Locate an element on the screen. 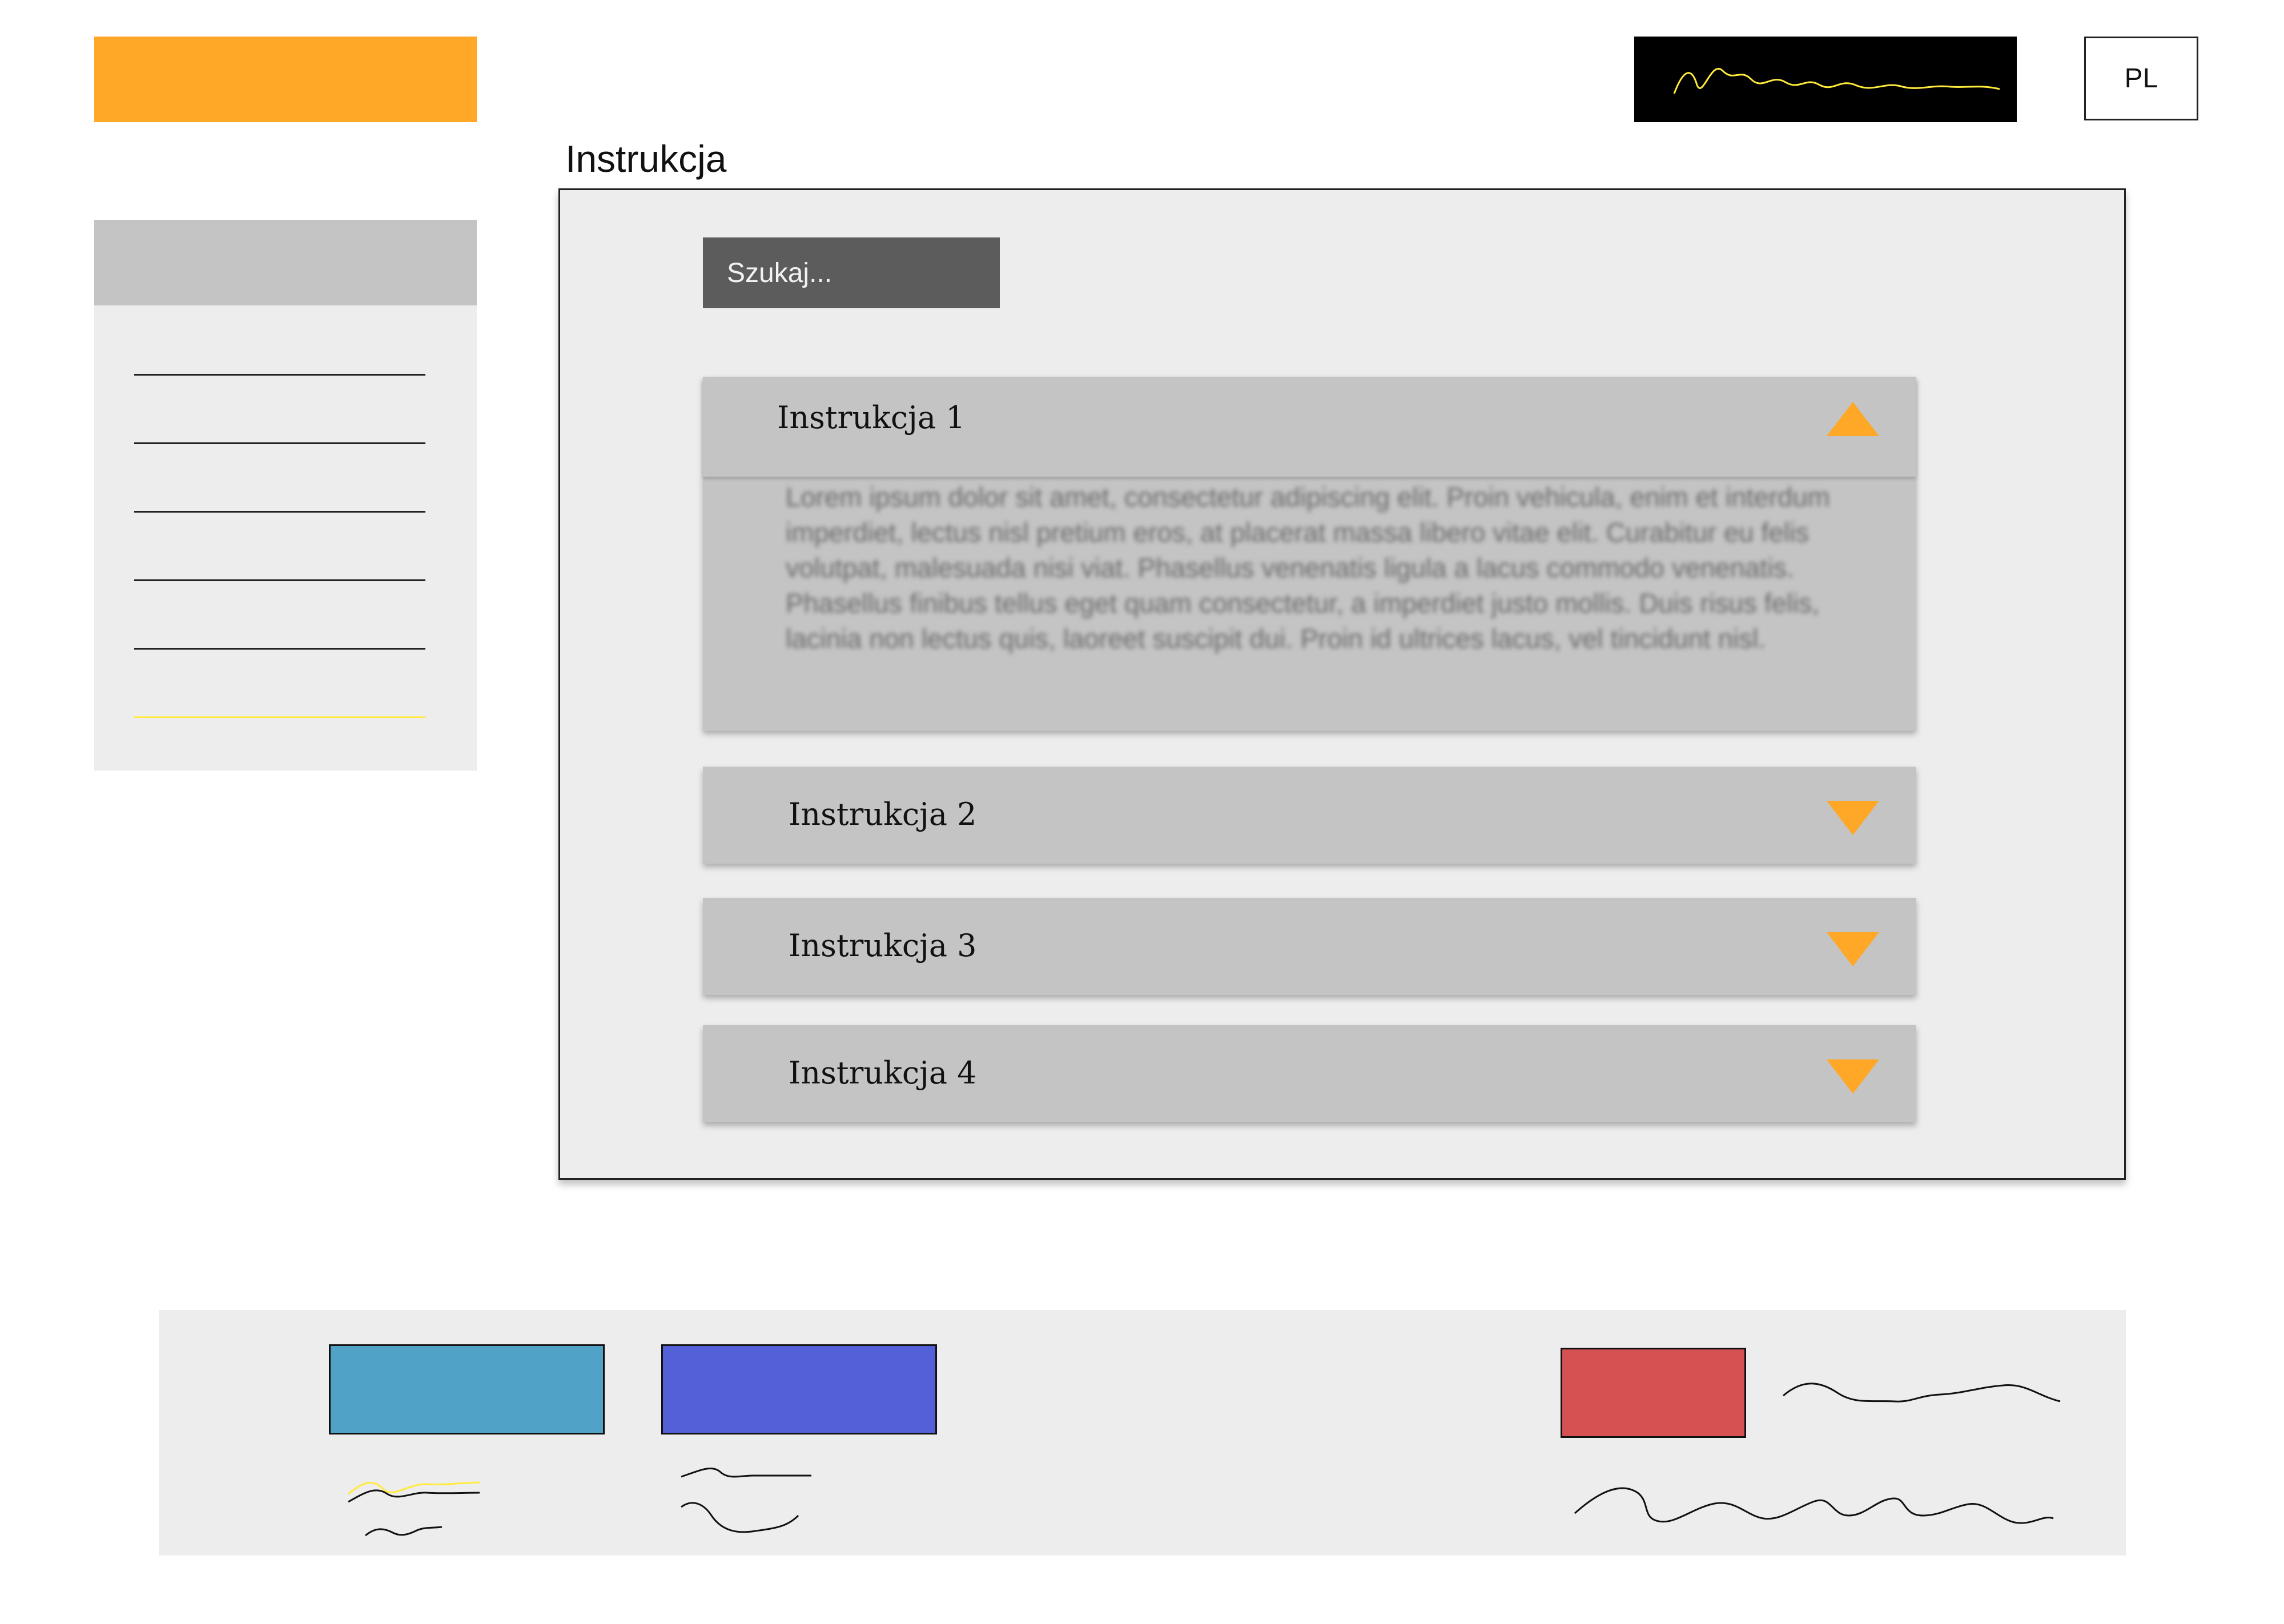 The image size is (2284, 1624). footer is located at coordinates (1142, 1433).